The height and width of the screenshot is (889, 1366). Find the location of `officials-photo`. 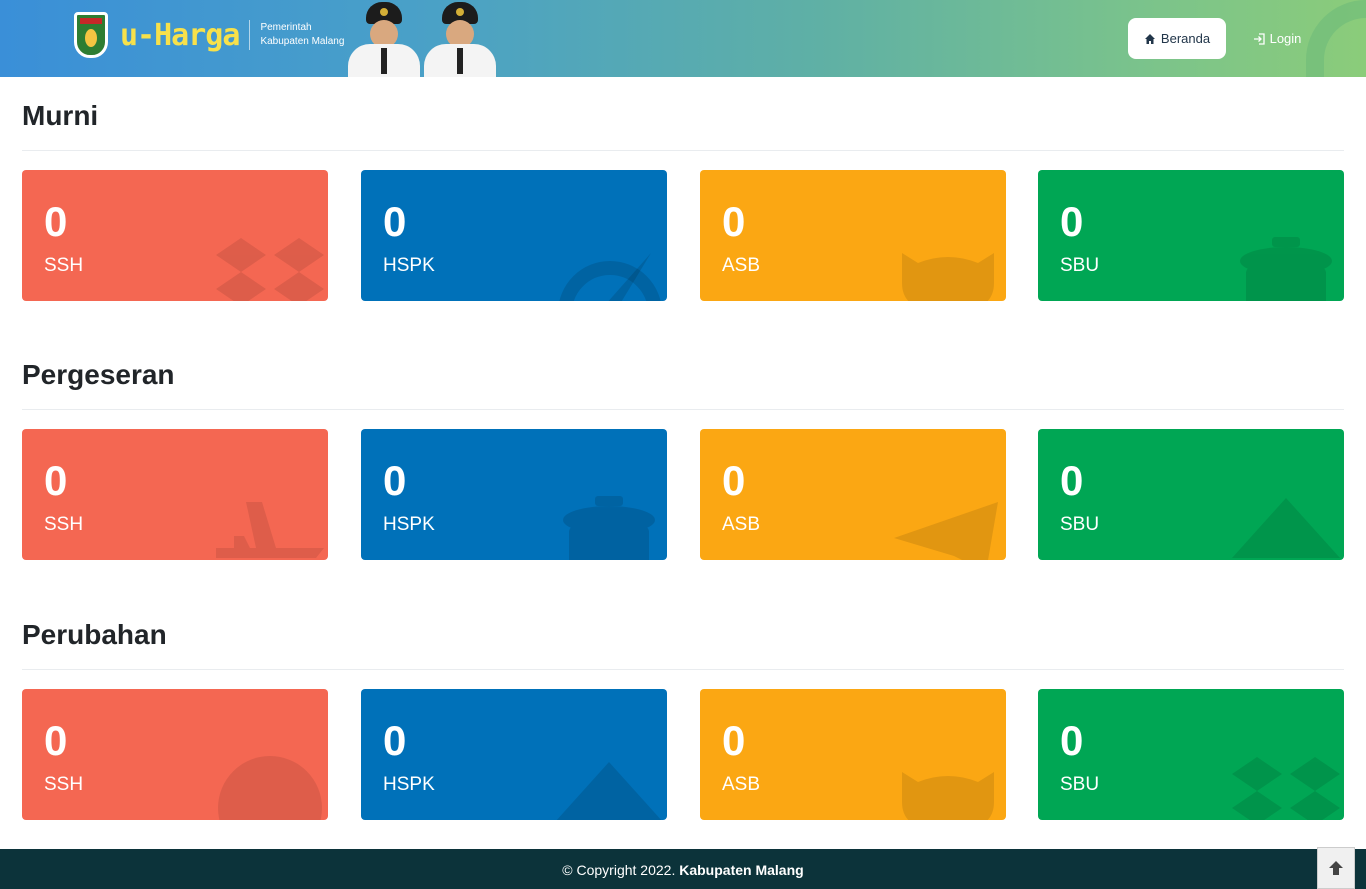

officials-photo is located at coordinates (423, 39).